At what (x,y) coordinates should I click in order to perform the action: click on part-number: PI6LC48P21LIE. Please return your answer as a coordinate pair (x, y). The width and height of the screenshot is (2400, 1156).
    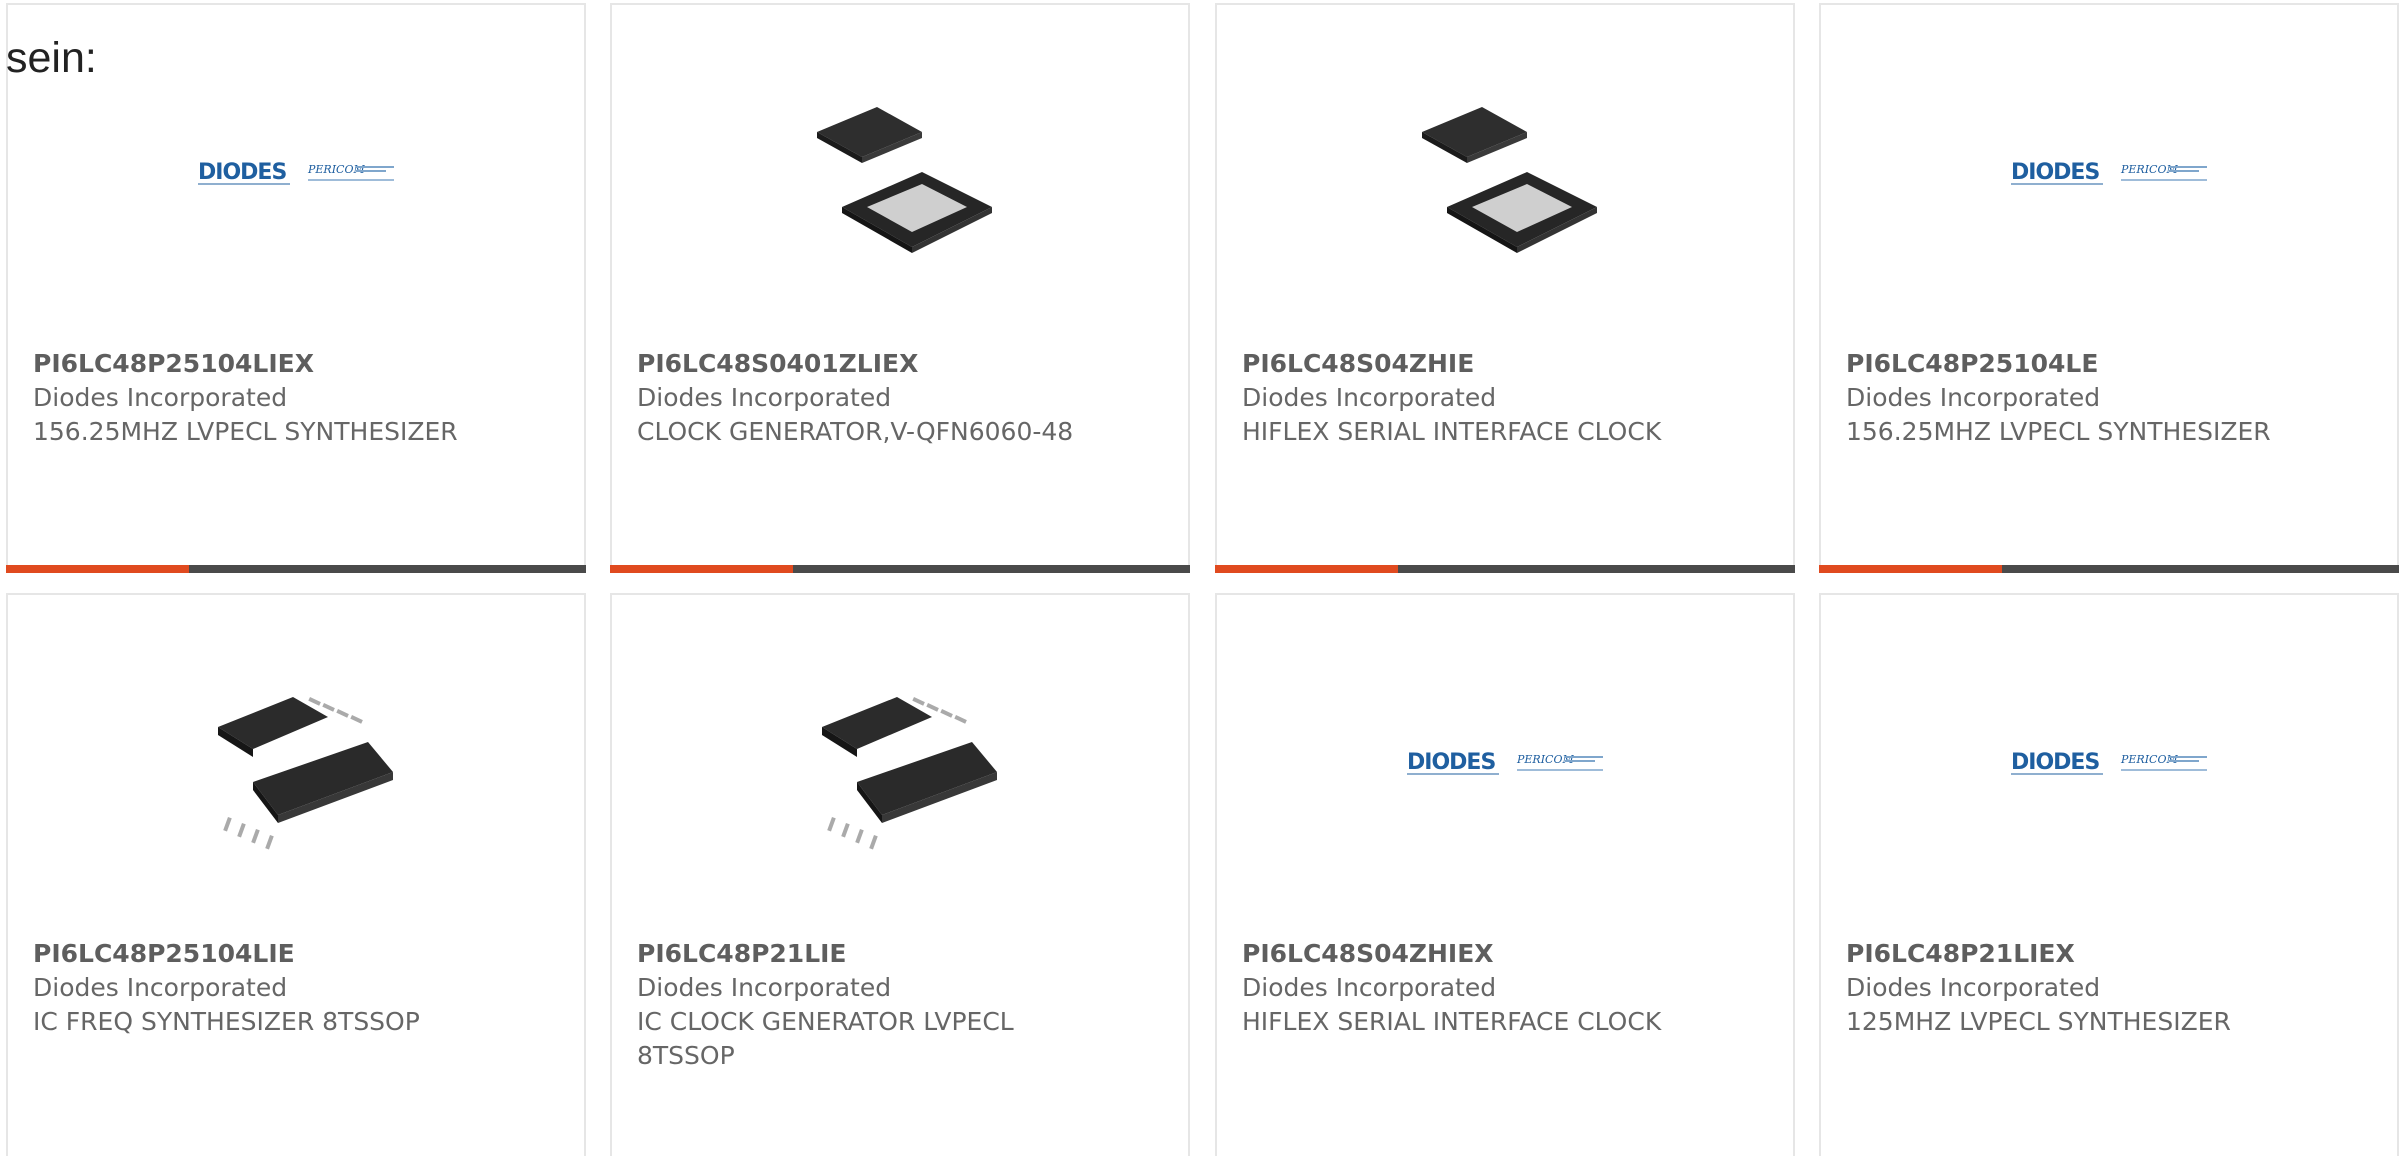
    Looking at the image, I should click on (857, 954).